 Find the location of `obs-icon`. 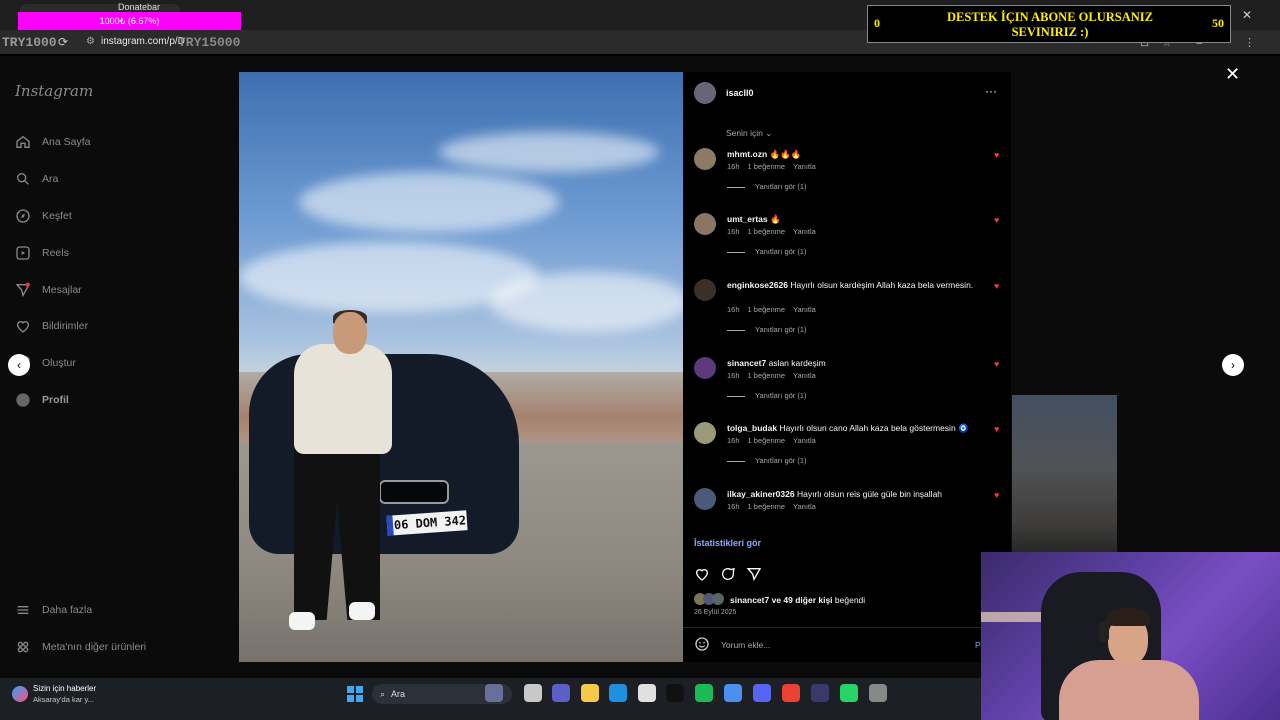

obs-icon is located at coordinates (791, 693).